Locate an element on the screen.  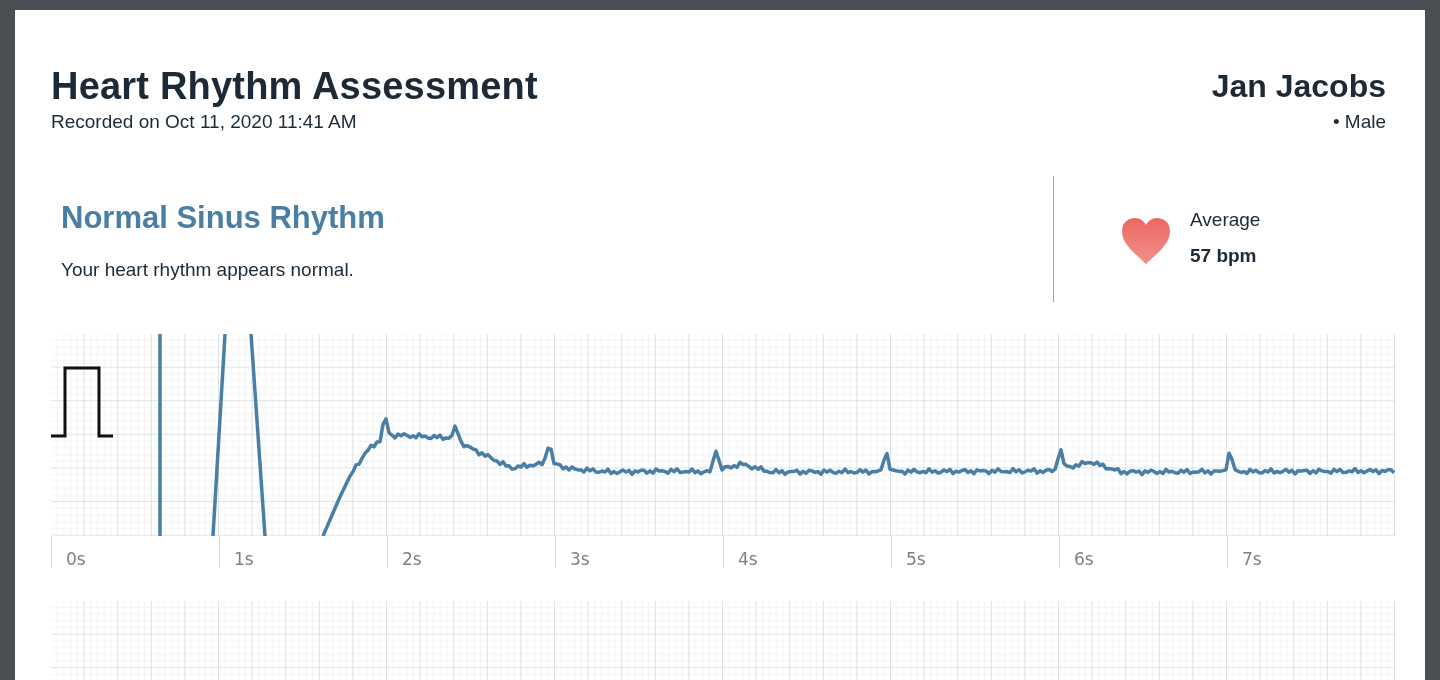
time-label: 4s is located at coordinates (748, 559).